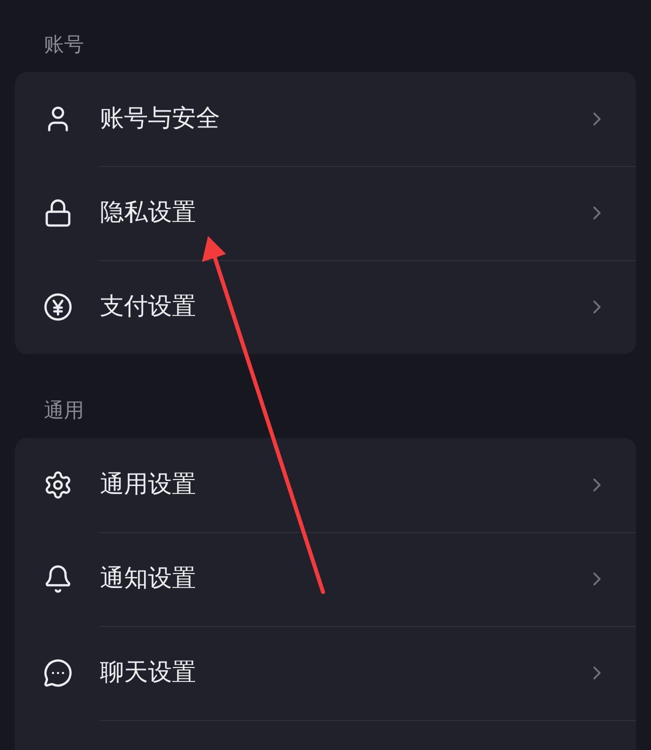  Describe the element at coordinates (148, 579) in the screenshot. I see `settings-item: 通知设置` at that location.